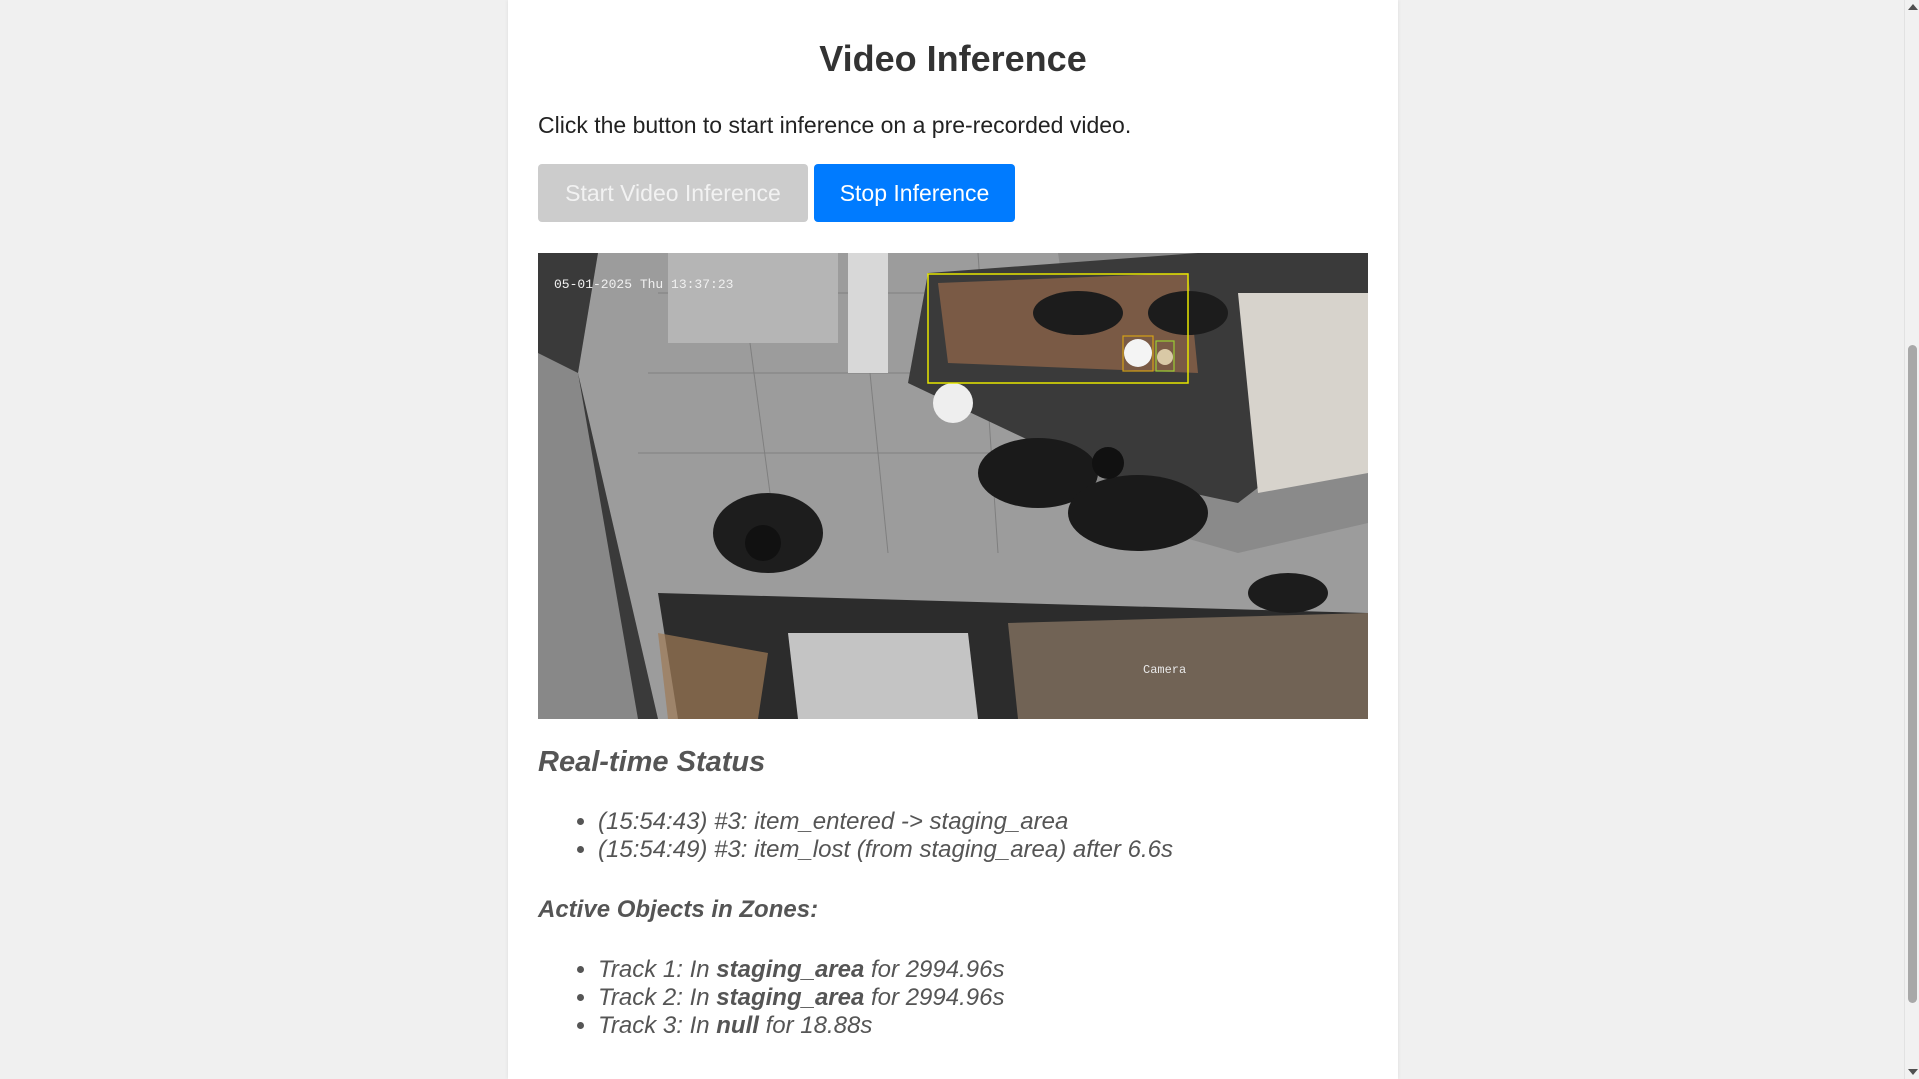 The image size is (1919, 1079). I want to click on stop-inference-button: Stop Inference, so click(914, 193).